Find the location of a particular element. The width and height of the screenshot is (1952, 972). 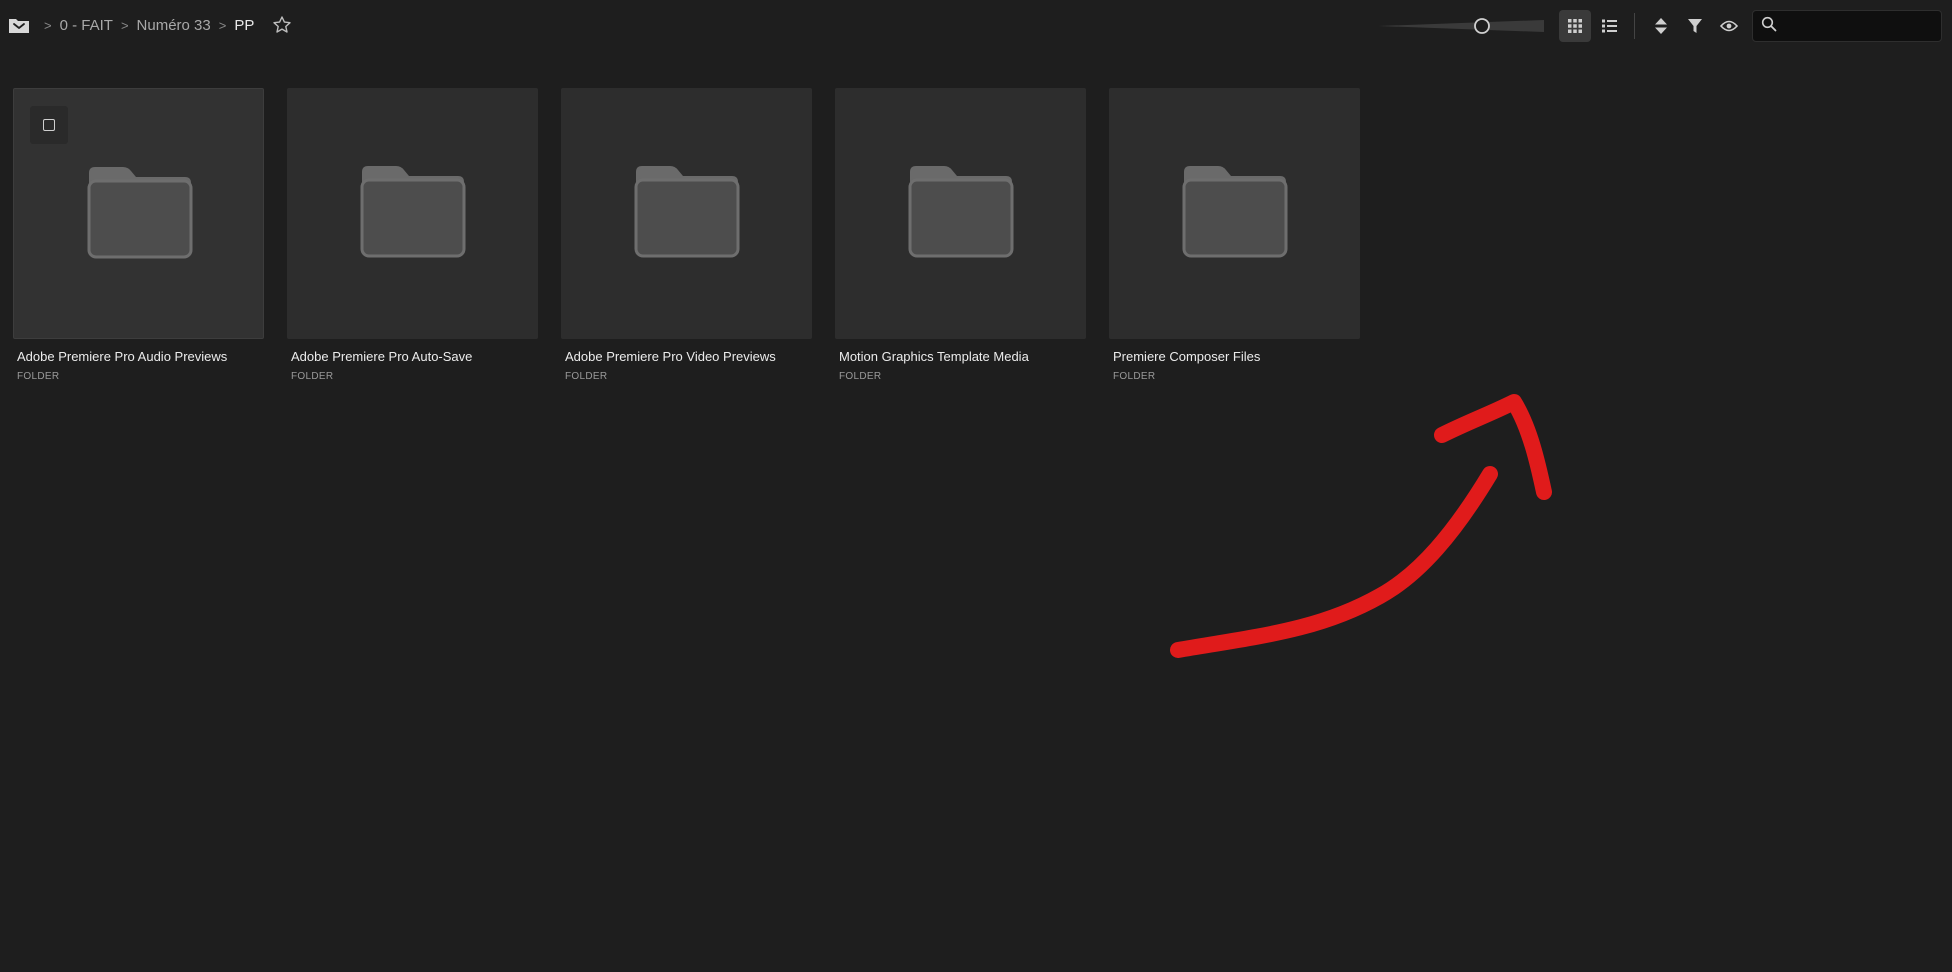

thumbnail-size-slider is located at coordinates (1461, 26).